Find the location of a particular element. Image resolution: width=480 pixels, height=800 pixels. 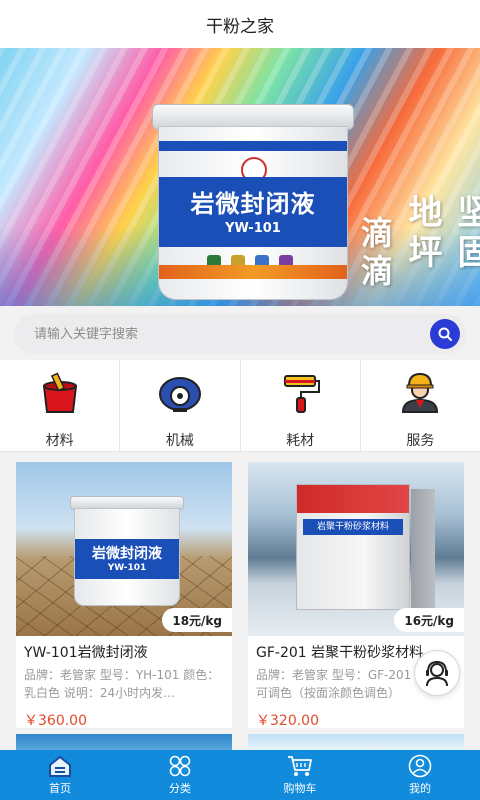

banner-product-model: YW-101 is located at coordinates (253, 228).